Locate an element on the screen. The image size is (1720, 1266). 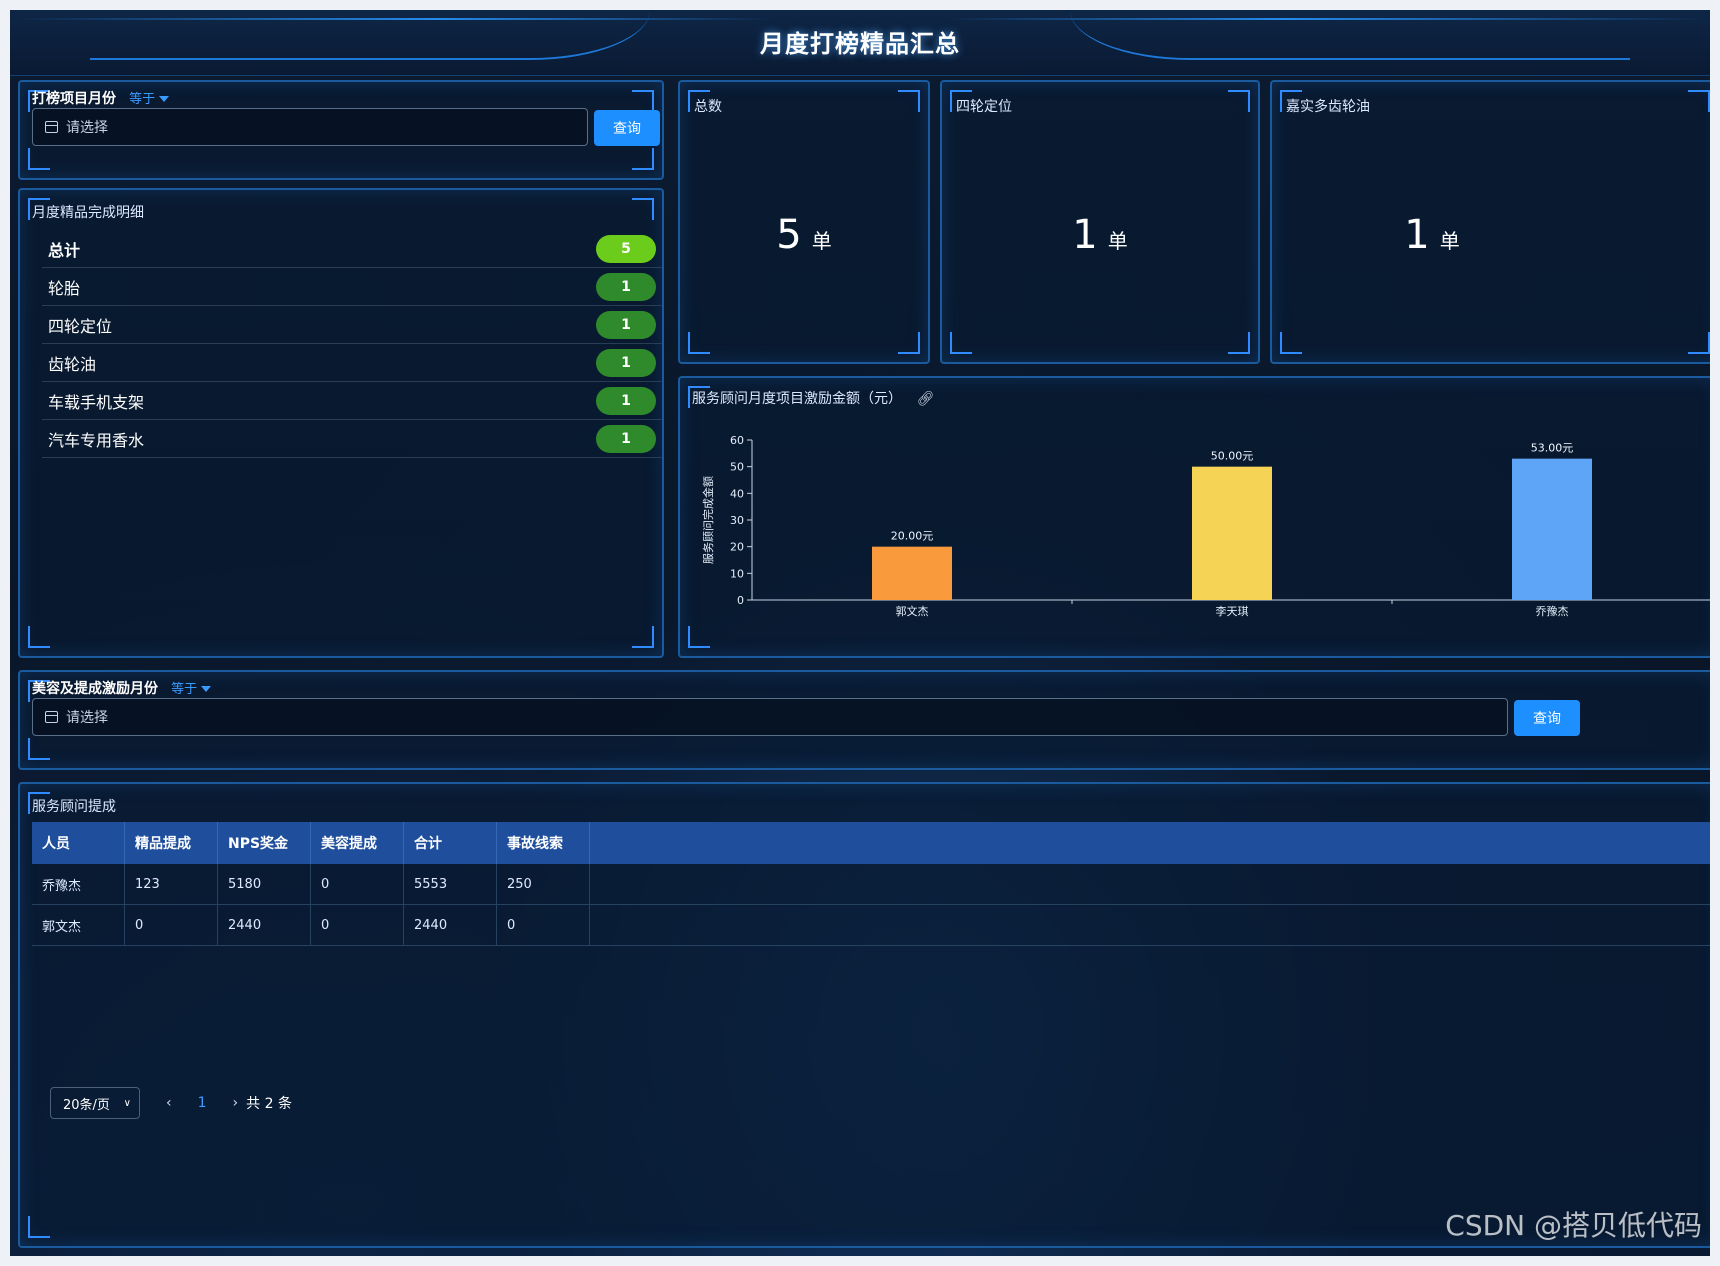
page-size-select: 20条/页 ∨ is located at coordinates (95, 1103).